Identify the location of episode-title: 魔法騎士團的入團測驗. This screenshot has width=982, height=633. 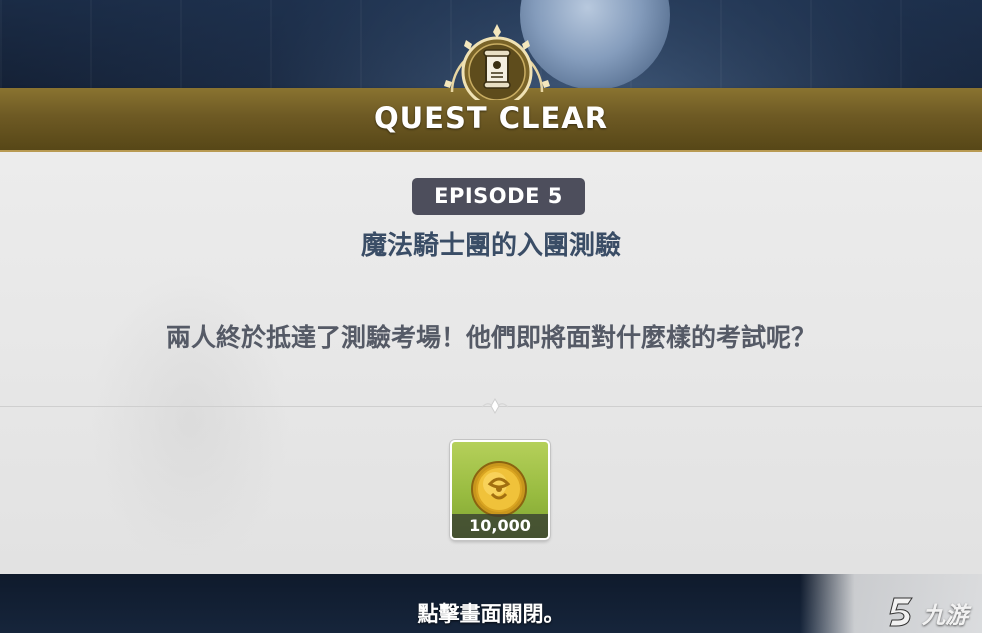
(490, 246).